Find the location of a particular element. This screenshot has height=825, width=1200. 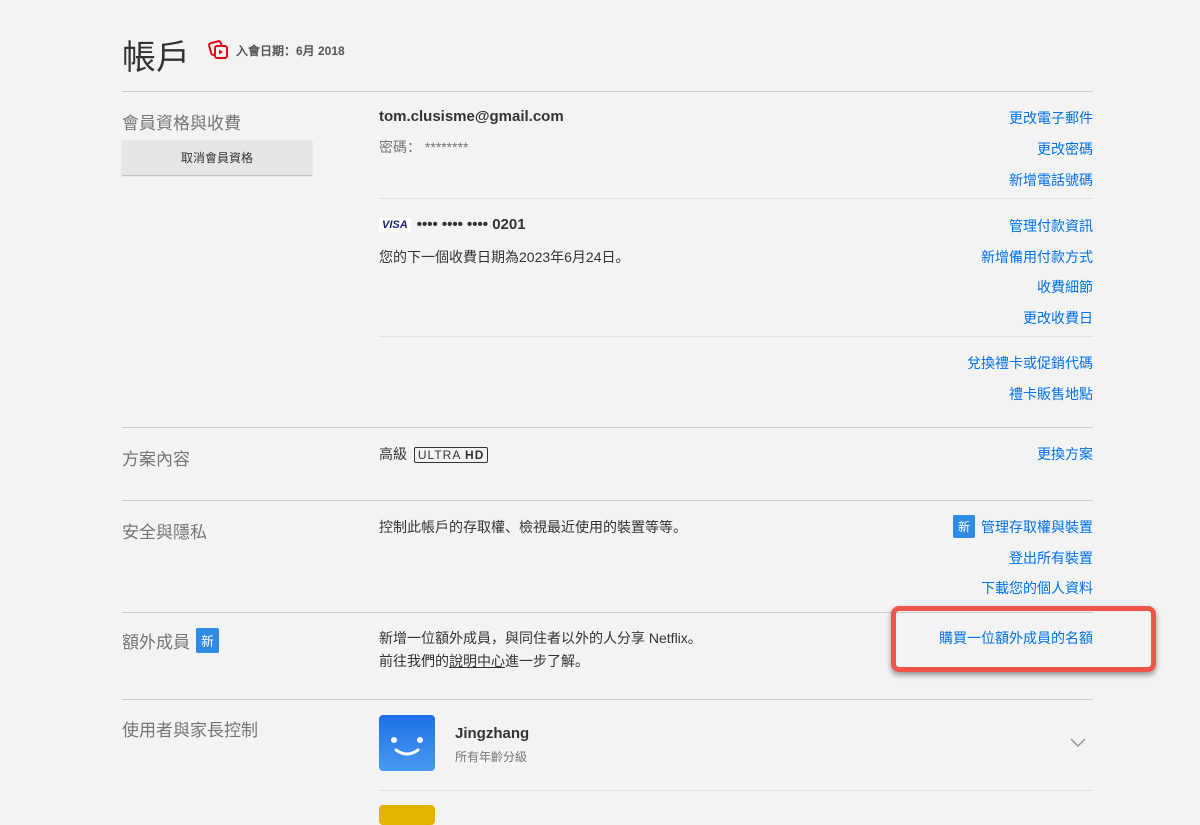

sign-out-all-devices-link: 登出所有裝置 is located at coordinates (1051, 558).